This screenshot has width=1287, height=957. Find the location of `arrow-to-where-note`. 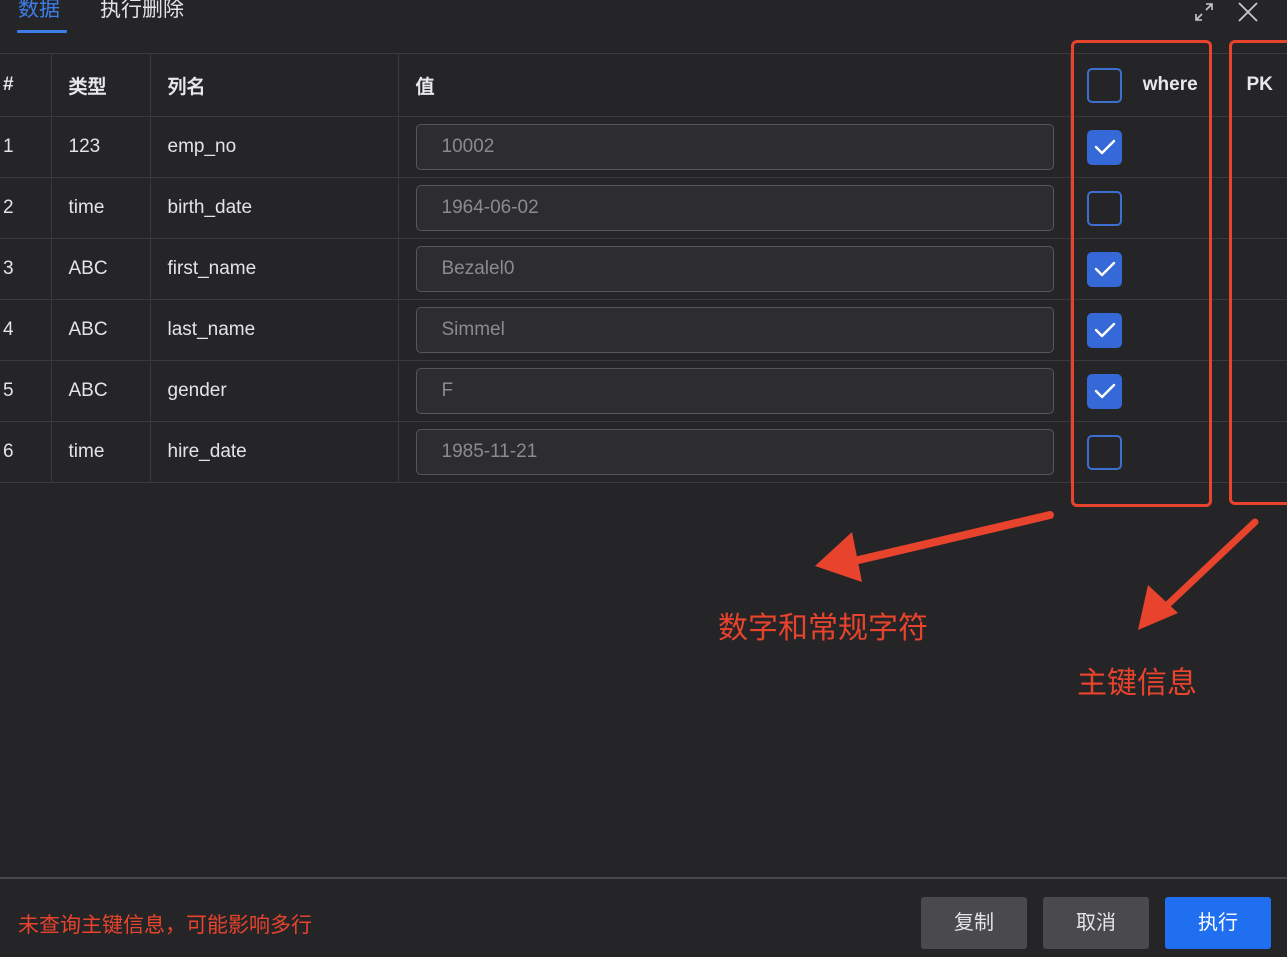

arrow-to-where-note is located at coordinates (934, 546).